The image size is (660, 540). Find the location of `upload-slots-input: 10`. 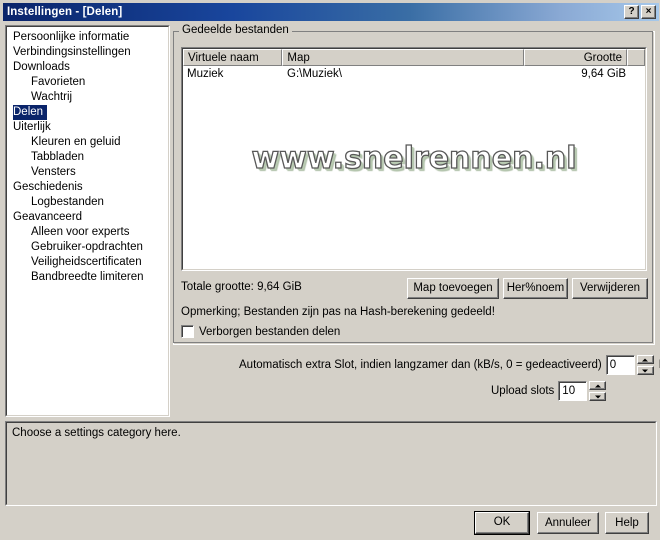

upload-slots-input: 10 is located at coordinates (573, 391).